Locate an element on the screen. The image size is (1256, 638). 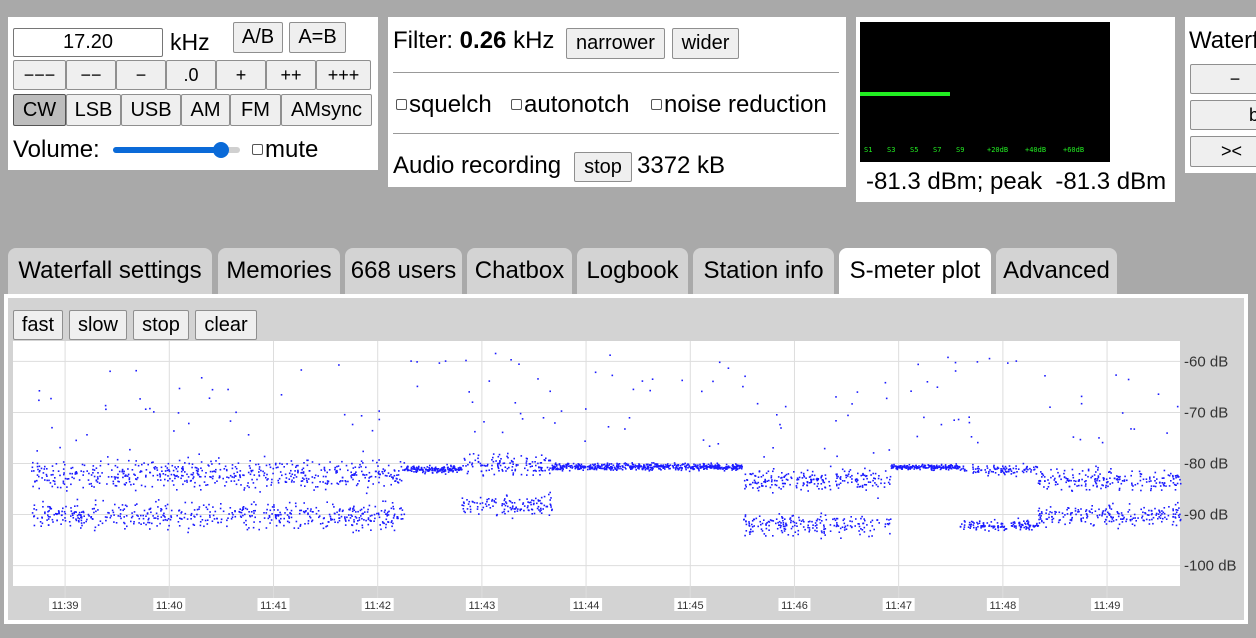
tab-s-meter-plot: S-meter plot is located at coordinates (915, 271).